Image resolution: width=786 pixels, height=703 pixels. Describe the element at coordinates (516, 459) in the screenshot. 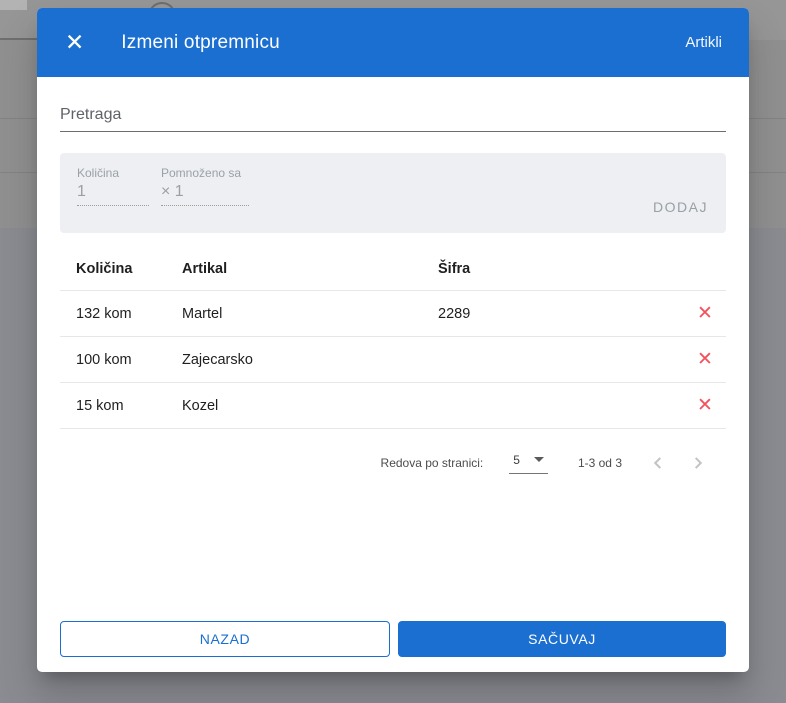

I see `rows-per-page-value: 5` at that location.